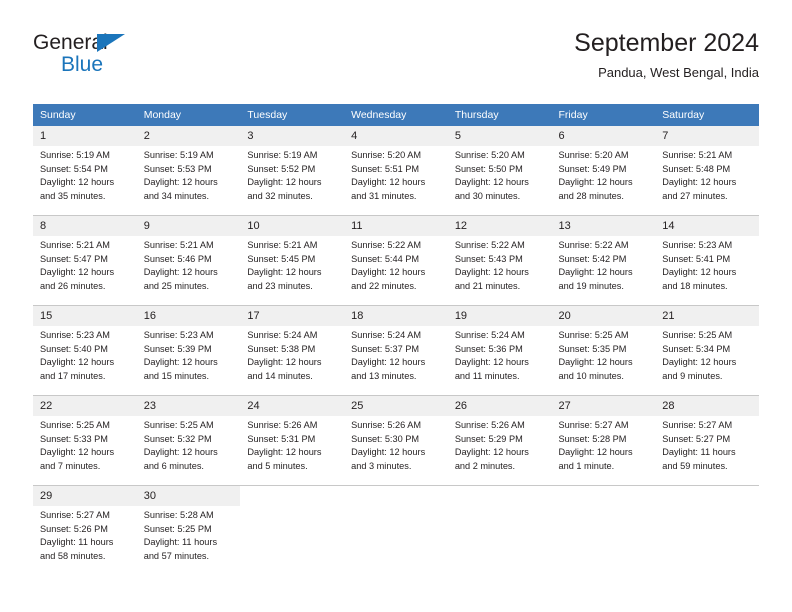  What do you see at coordinates (73, 555) in the screenshot?
I see `daylight-text-line2: and 58 minutes.` at bounding box center [73, 555].